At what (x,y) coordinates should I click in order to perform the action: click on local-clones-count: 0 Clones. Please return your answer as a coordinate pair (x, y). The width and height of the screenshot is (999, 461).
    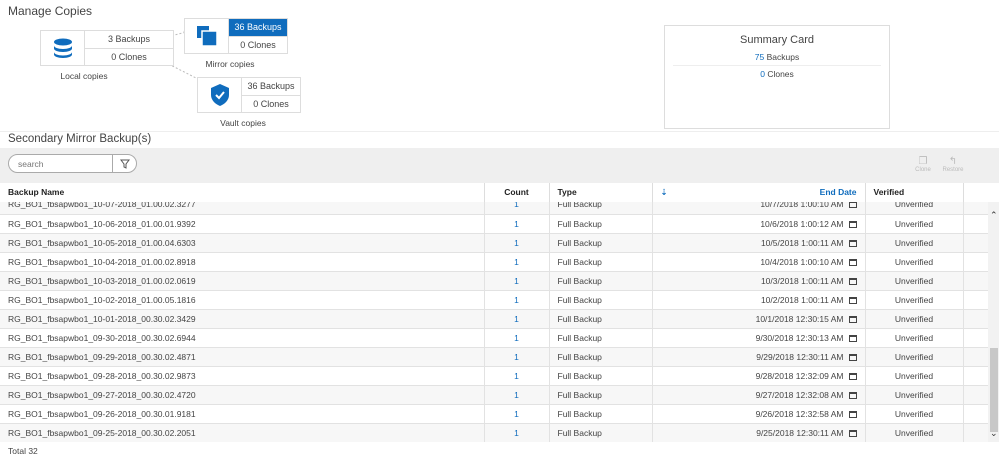
    Looking at the image, I should click on (129, 57).